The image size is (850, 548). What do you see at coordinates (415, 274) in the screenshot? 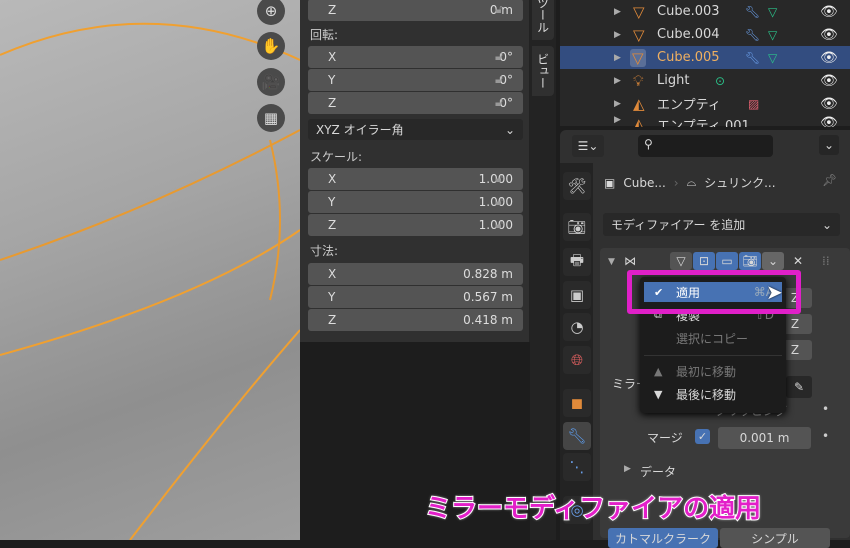
I see `dimension-x-field: X 0.828 m` at bounding box center [415, 274].